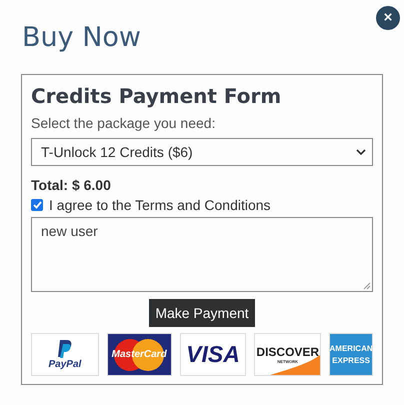 This screenshot has height=405, width=404. What do you see at coordinates (123, 123) in the screenshot?
I see `package-label: Select the package you need:` at bounding box center [123, 123].